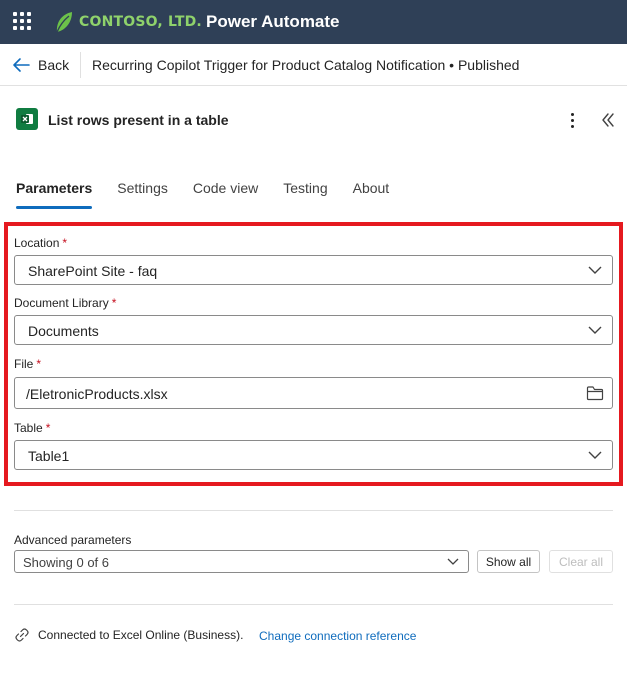 This screenshot has height=676, width=627. I want to click on app-launcher-icon, so click(22, 21).